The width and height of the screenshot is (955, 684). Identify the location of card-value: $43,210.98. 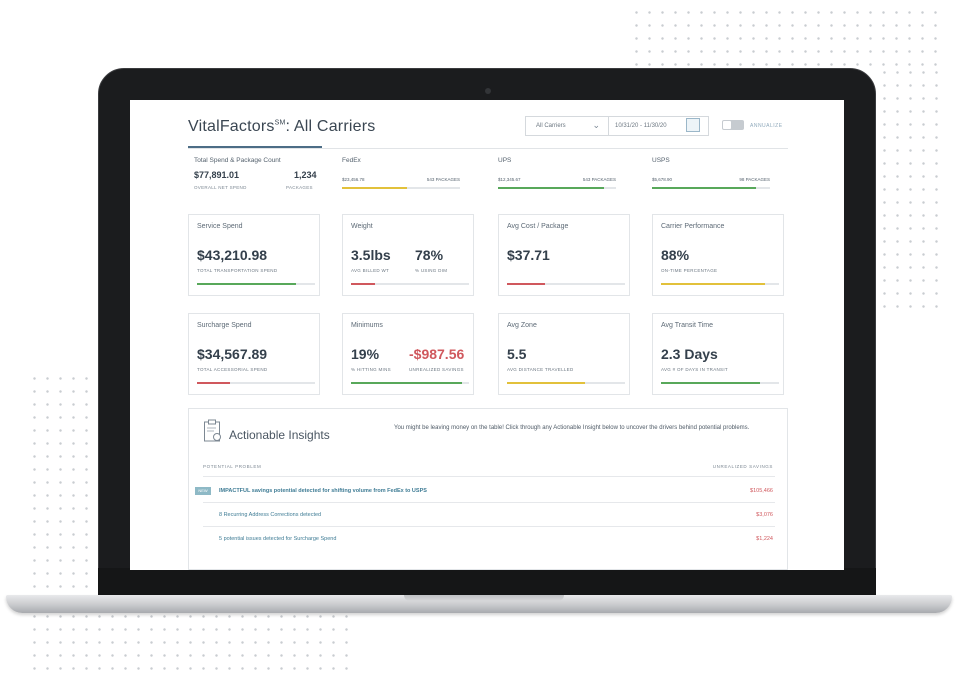
(232, 255).